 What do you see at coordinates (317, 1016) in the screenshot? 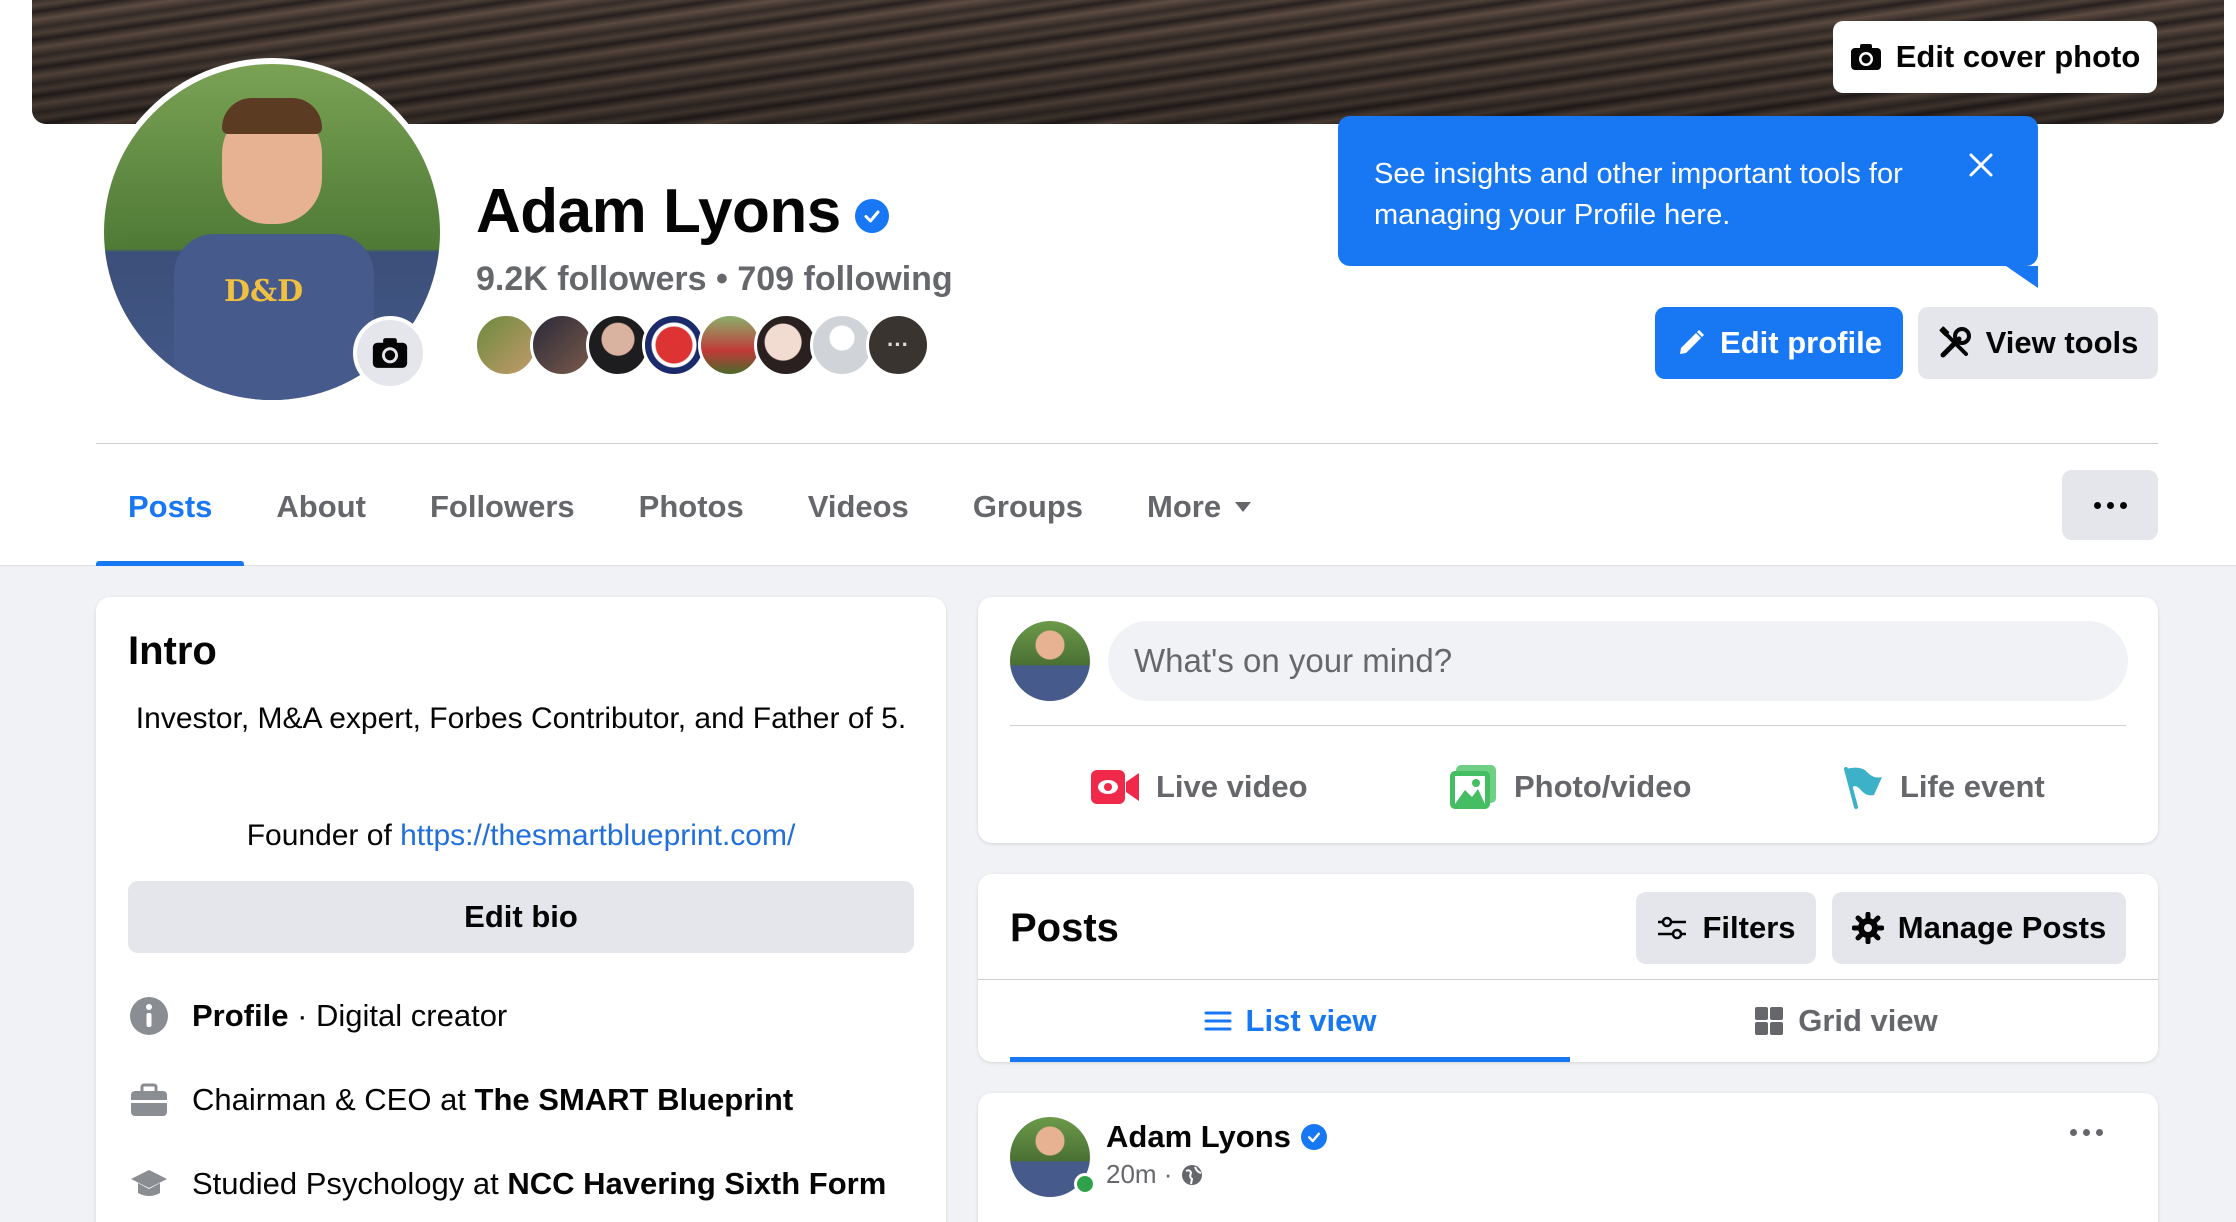
I see `intro-item-profile: Profile · Digital creator` at bounding box center [317, 1016].